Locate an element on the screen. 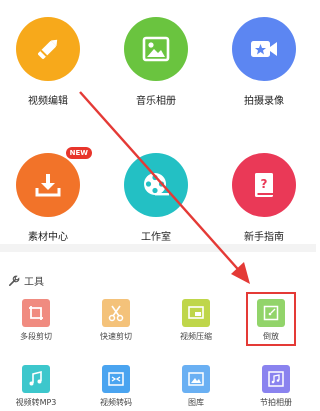 Image resolution: width=320 pixels, height=411 pixels. video-edit-circle is located at coordinates (48, 49).